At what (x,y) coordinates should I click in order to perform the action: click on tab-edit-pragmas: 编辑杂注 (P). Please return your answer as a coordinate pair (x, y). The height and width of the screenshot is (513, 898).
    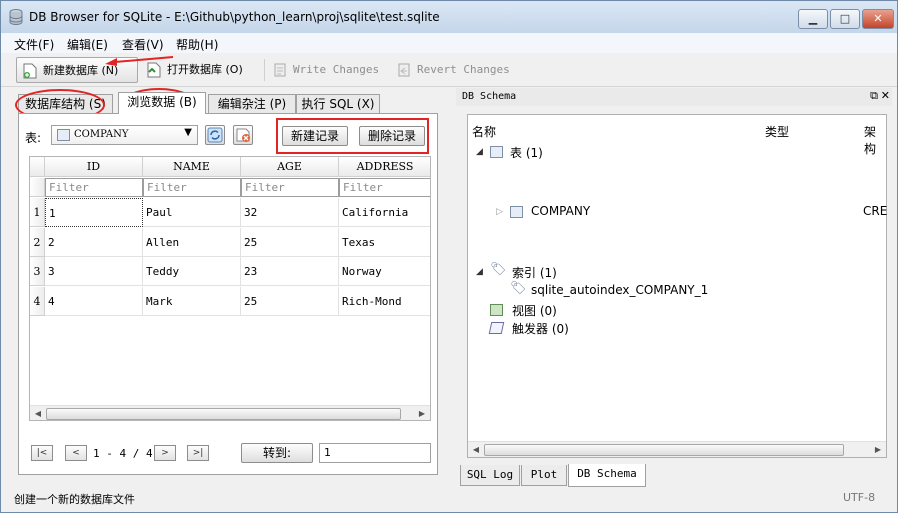
    Looking at the image, I should click on (252, 104).